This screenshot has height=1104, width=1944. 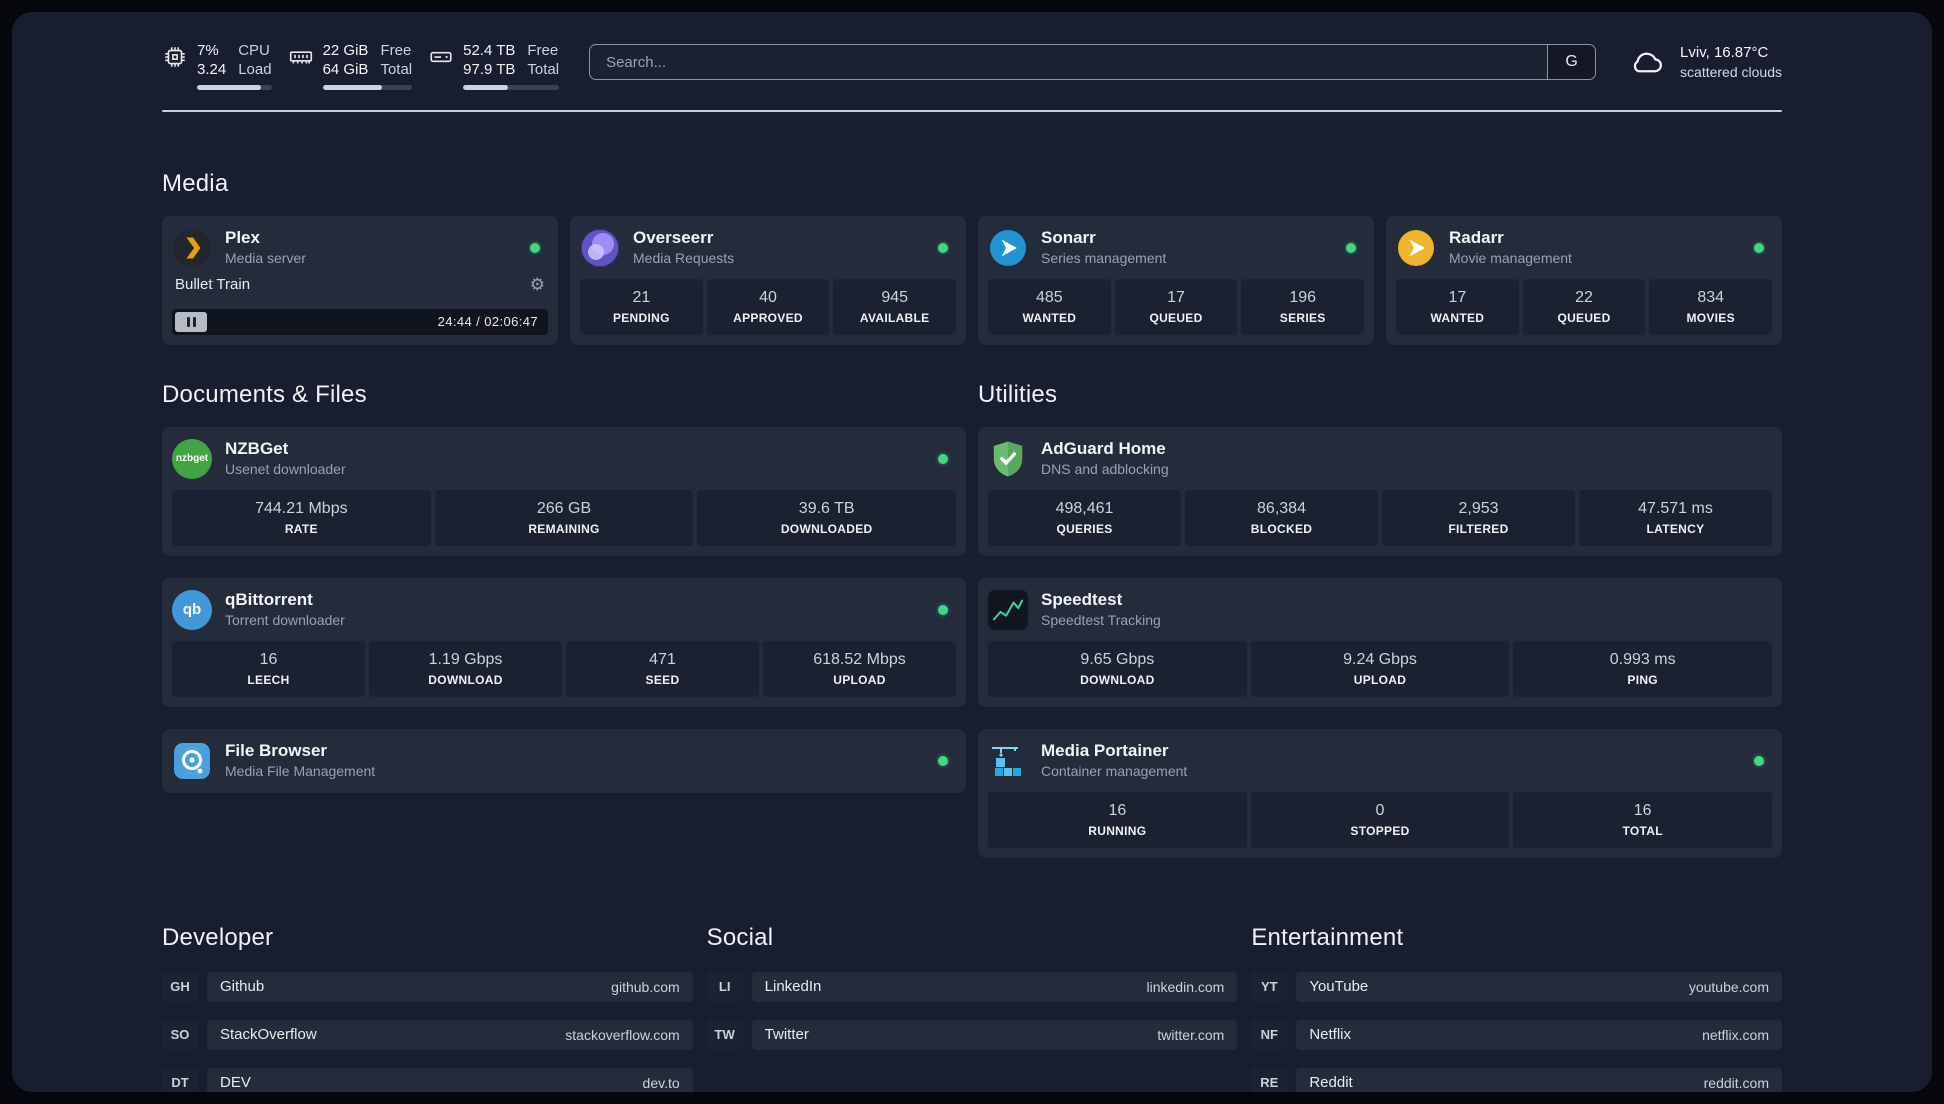 What do you see at coordinates (1675, 508) in the screenshot?
I see `stat-value: 47.571 ms` at bounding box center [1675, 508].